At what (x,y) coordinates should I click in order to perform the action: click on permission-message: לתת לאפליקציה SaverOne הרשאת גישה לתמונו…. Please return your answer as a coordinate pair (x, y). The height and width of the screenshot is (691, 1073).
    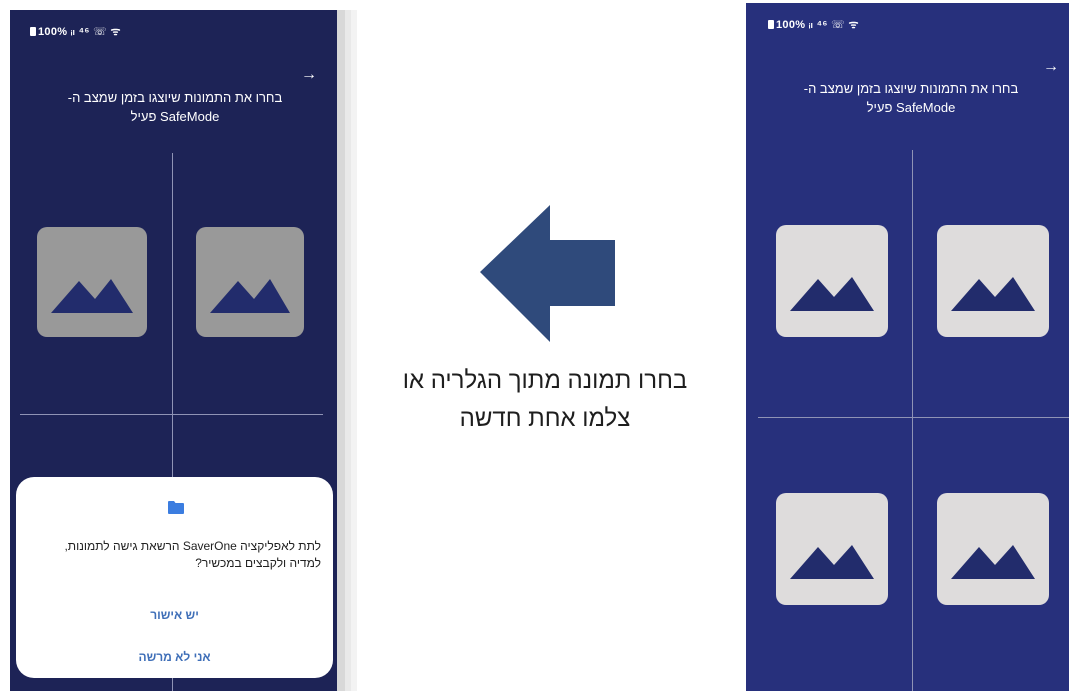
    Looking at the image, I should click on (175, 555).